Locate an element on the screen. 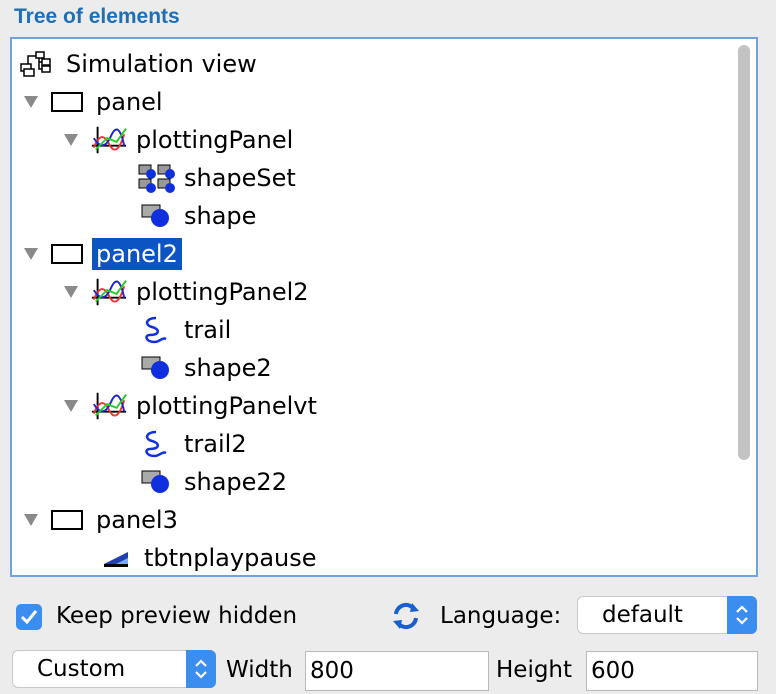 Image resolution: width=776 pixels, height=694 pixels. tree-structure-icon is located at coordinates (39, 64).